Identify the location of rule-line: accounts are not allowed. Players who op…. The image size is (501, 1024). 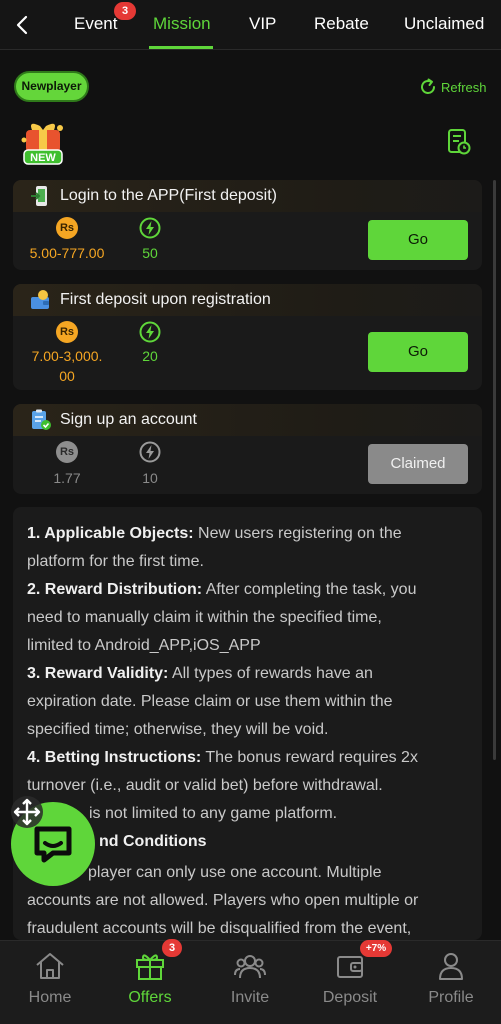
(223, 900).